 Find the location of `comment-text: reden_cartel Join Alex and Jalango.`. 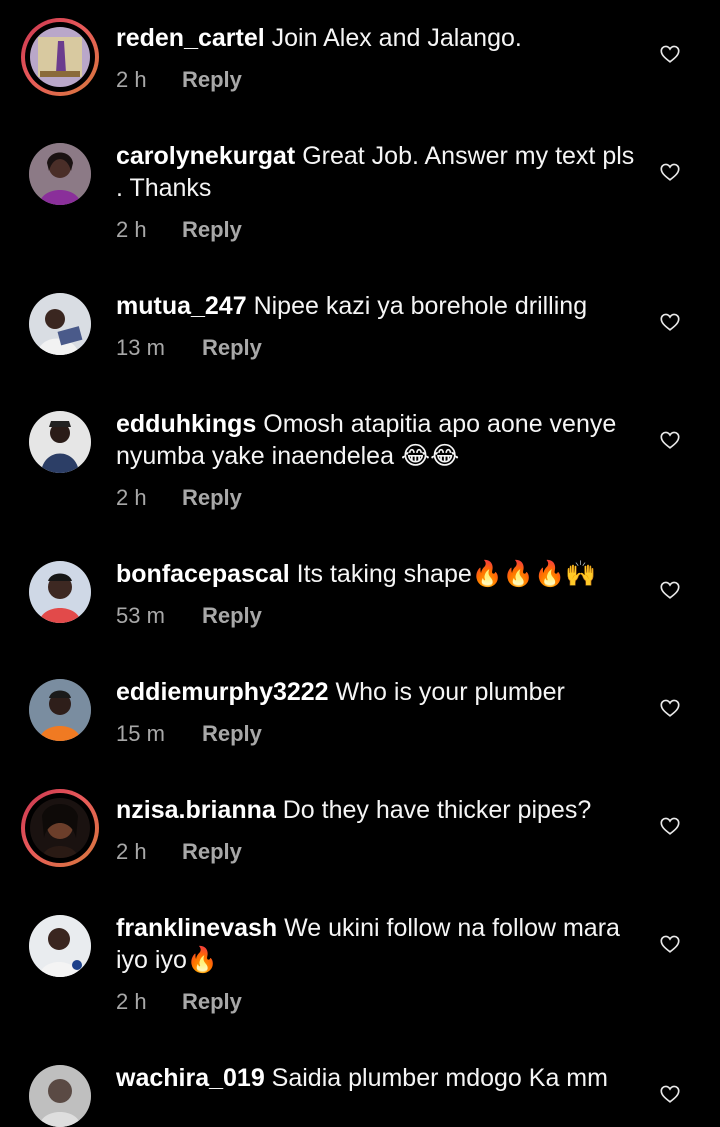

comment-text: reden_cartel Join Alex and Jalango. is located at coordinates (376, 38).